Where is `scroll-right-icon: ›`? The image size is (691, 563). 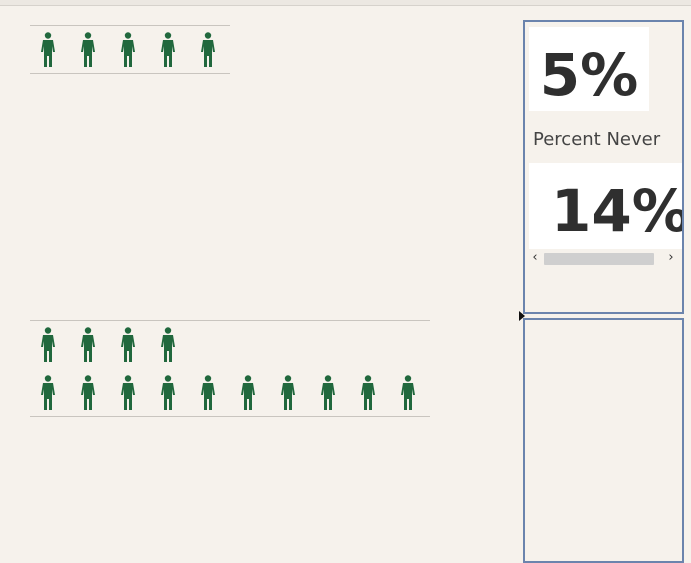
scroll-right-icon: › is located at coordinates (671, 257).